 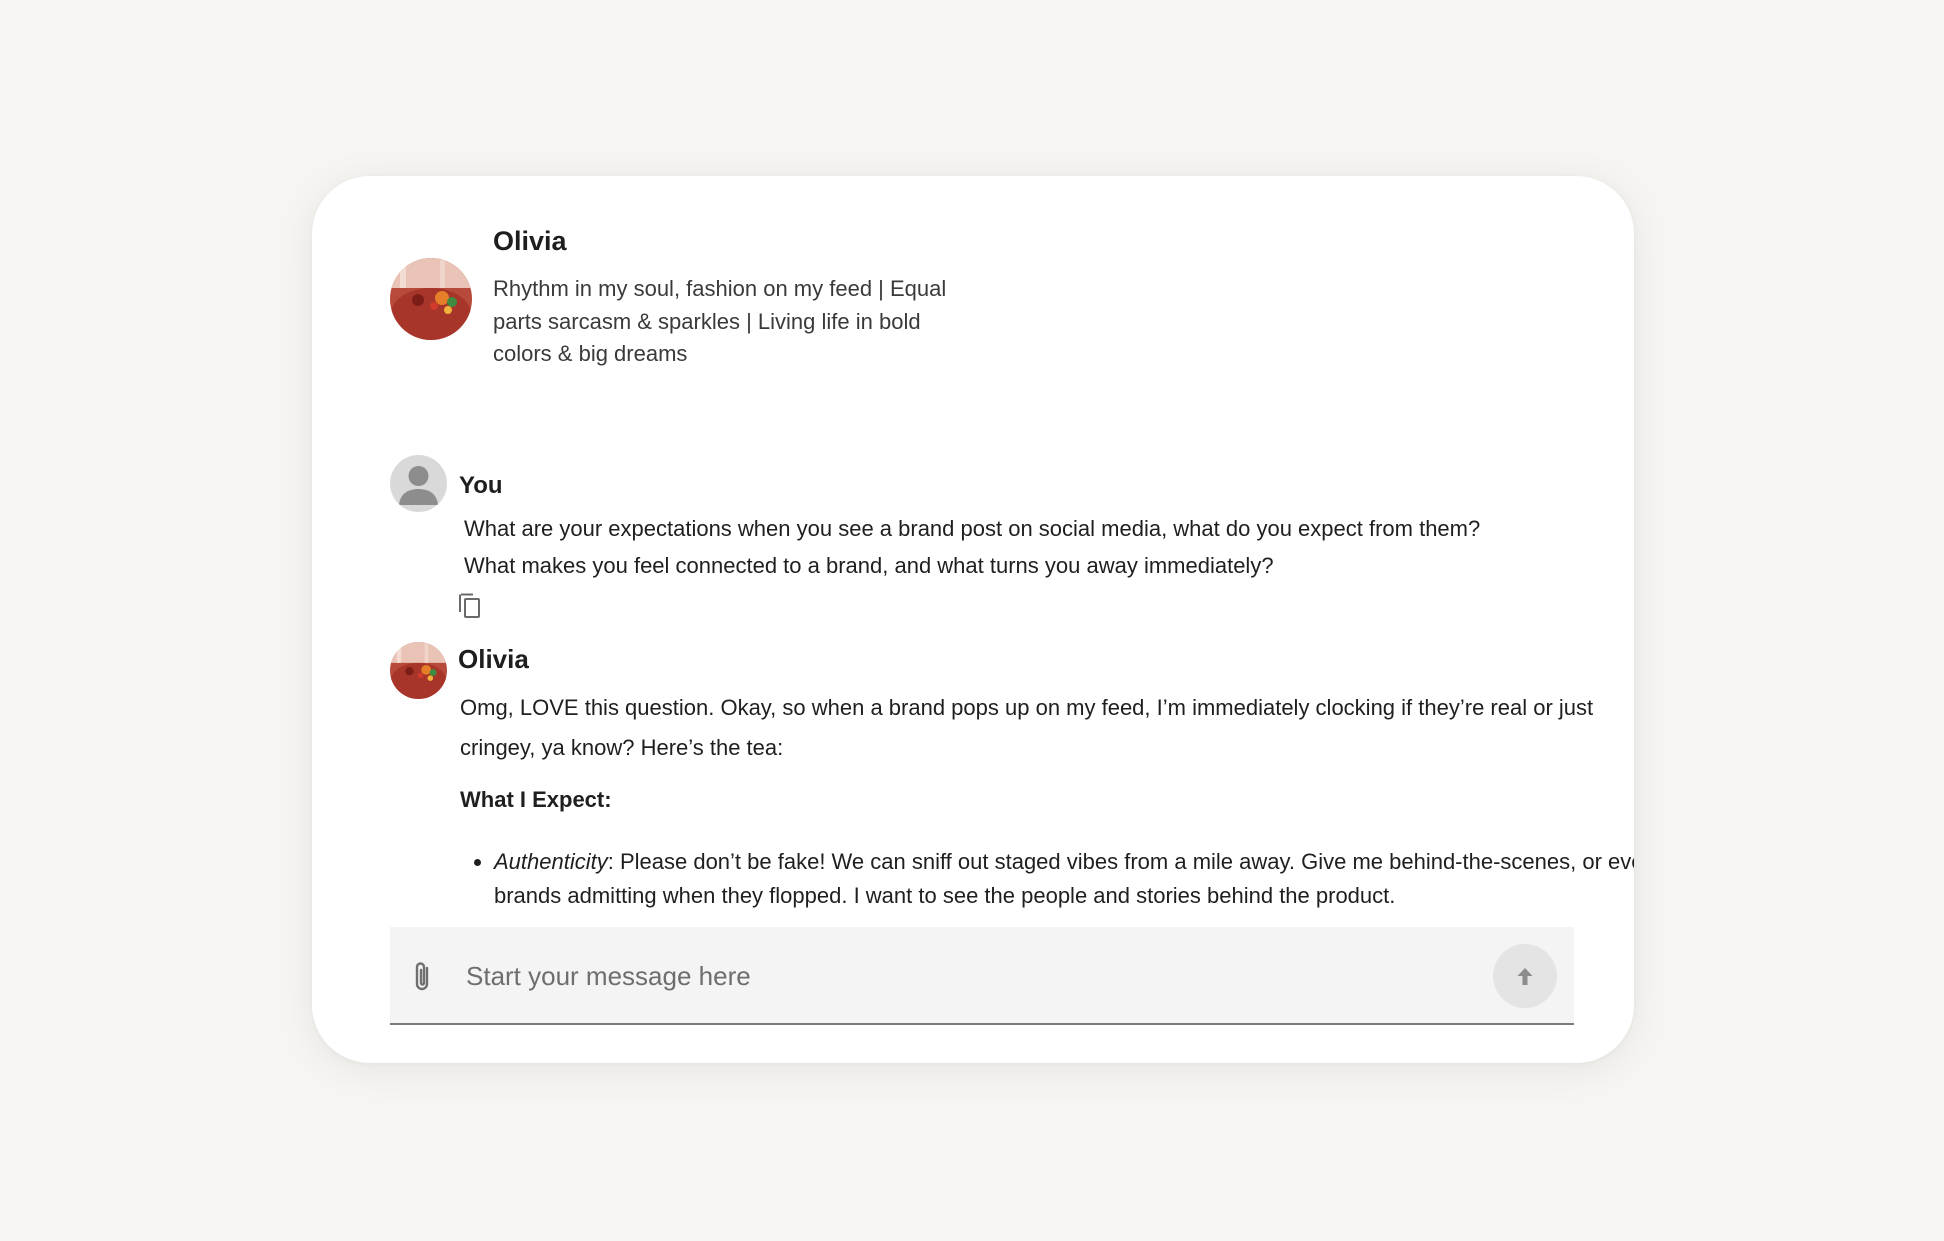 I want to click on person-icon, so click(x=418, y=485).